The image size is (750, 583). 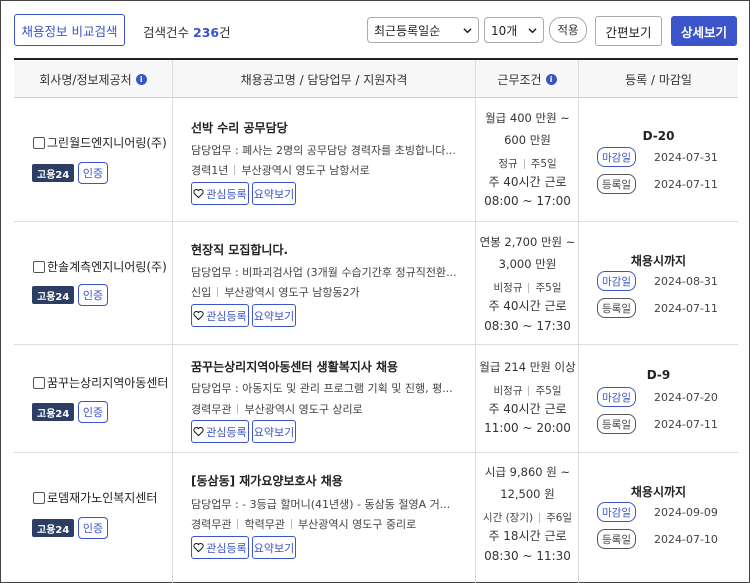 What do you see at coordinates (527, 428) in the screenshot?
I see `work-time: 11:00 ~ 20:00` at bounding box center [527, 428].